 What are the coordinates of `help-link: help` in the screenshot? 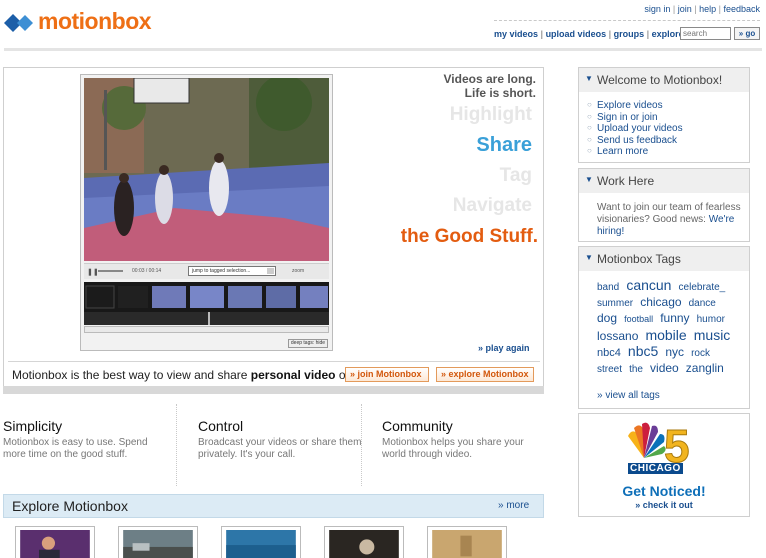 It's located at (707, 9).